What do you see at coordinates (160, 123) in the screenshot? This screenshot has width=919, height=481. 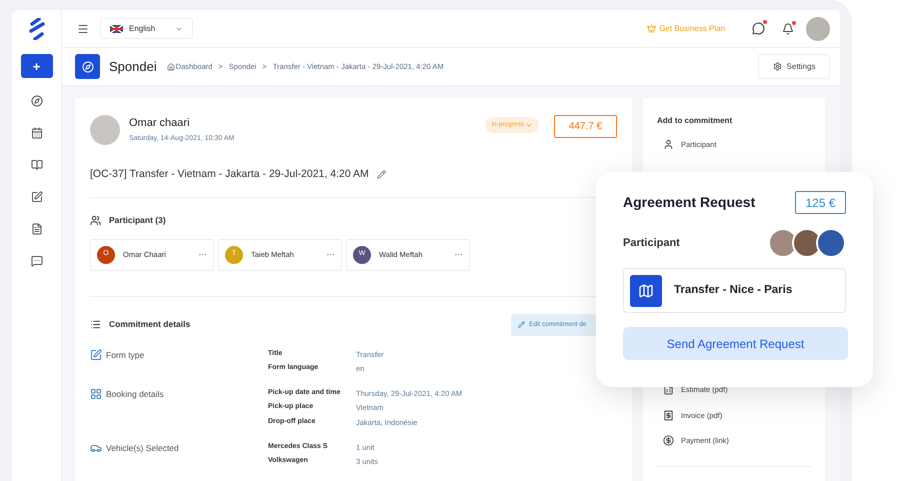 I see `author-name: Omar chaari` at bounding box center [160, 123].